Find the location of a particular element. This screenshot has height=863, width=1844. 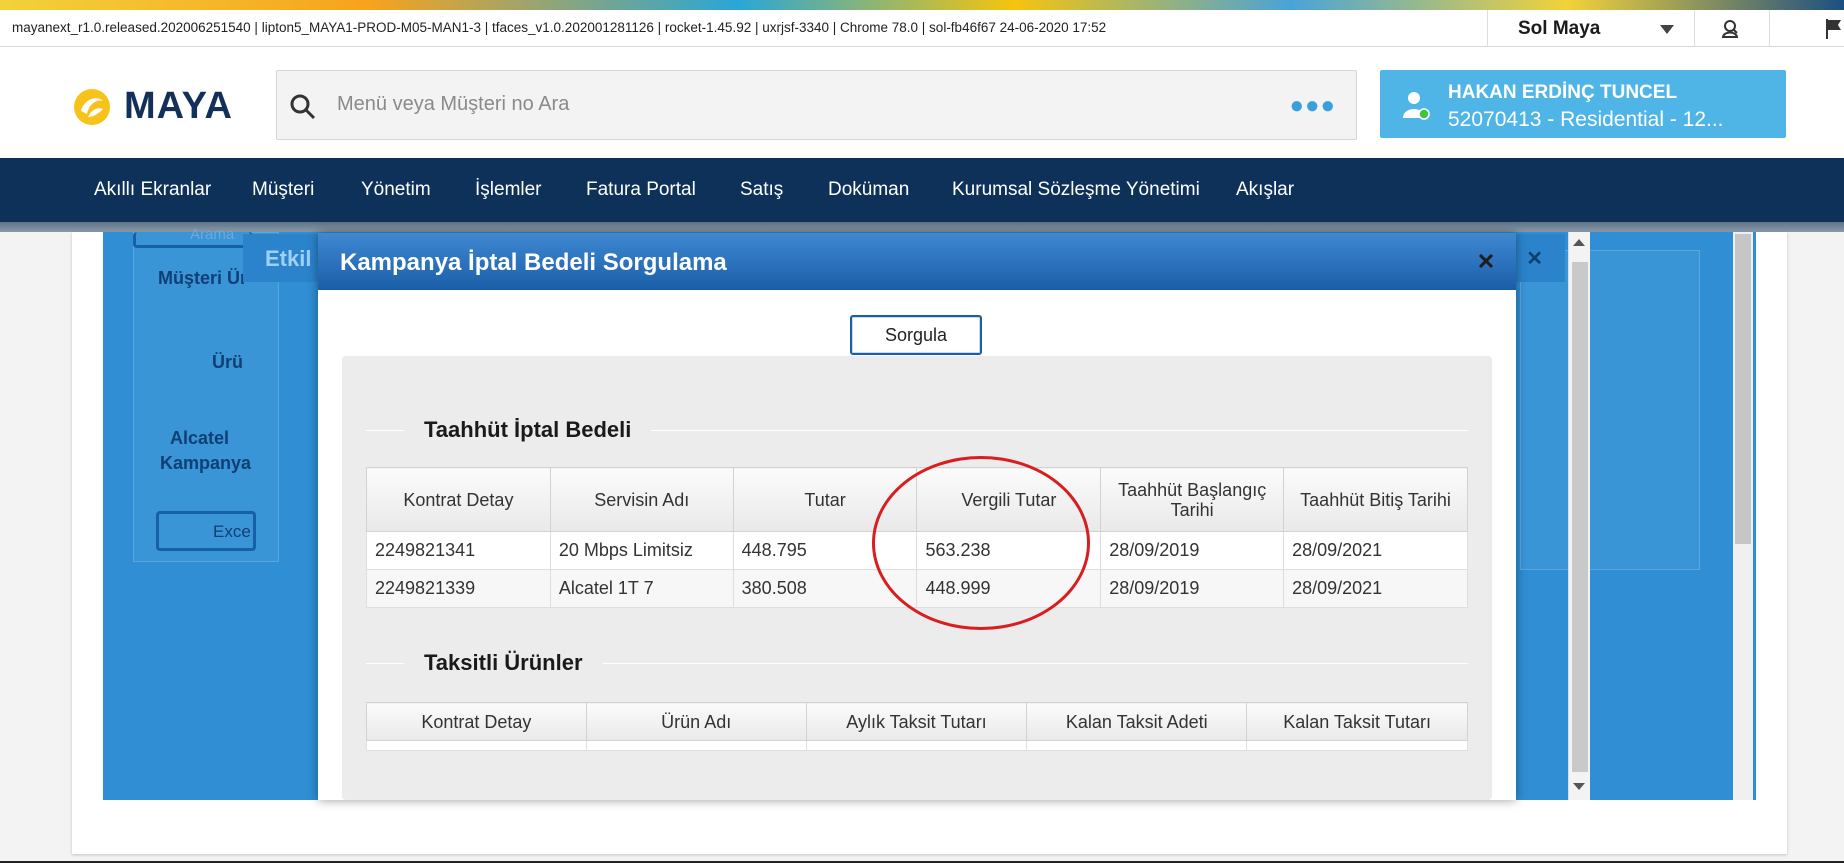

table-cell: 2249821339 is located at coordinates (458, 588).